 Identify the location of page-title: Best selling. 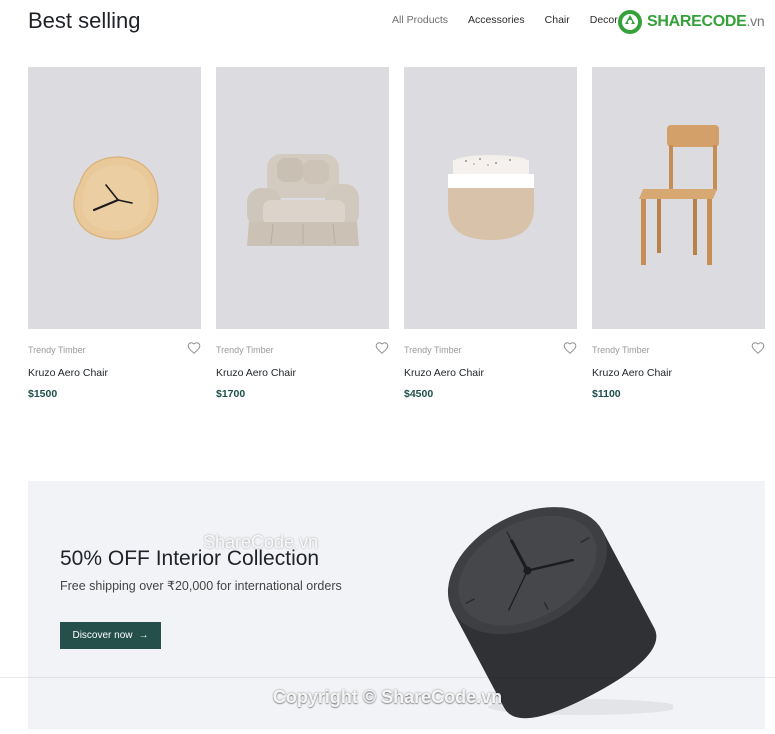
(84, 20).